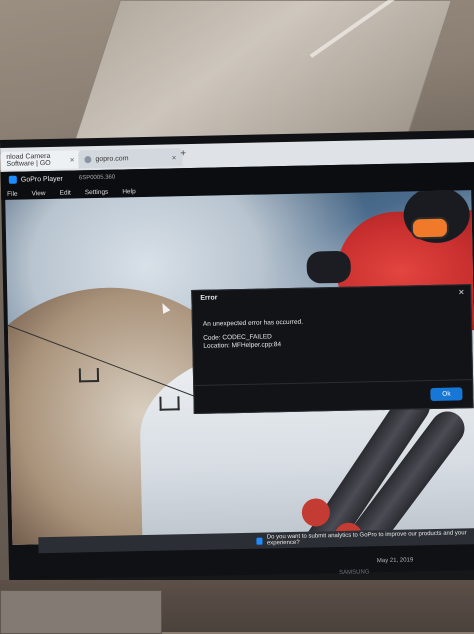  I want to click on error-location: Location: MFHelper.cpp:84, so click(242, 345).